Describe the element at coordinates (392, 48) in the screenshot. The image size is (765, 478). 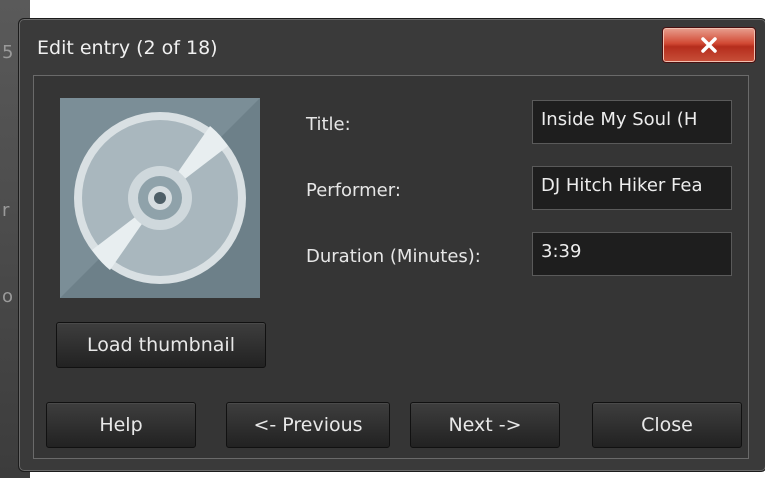
I see `title-bar: Edit entry (2 of 18)` at that location.